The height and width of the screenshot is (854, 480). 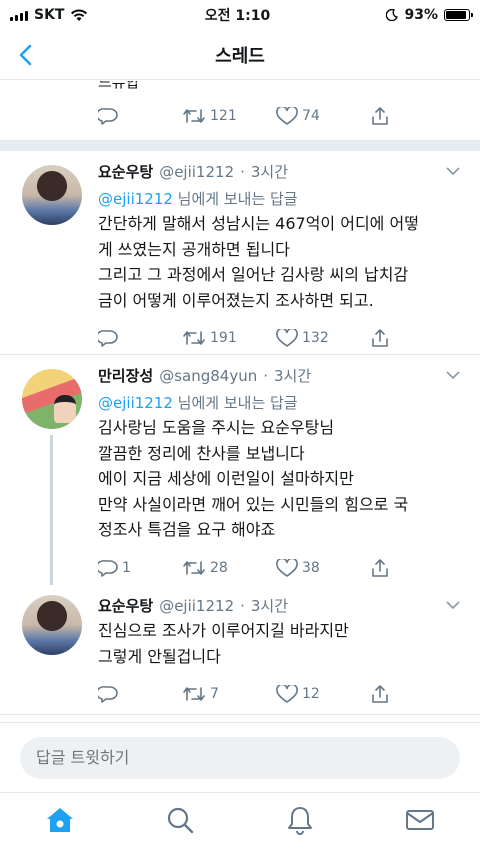 I want to click on retweet-count: 7, so click(x=214, y=694).